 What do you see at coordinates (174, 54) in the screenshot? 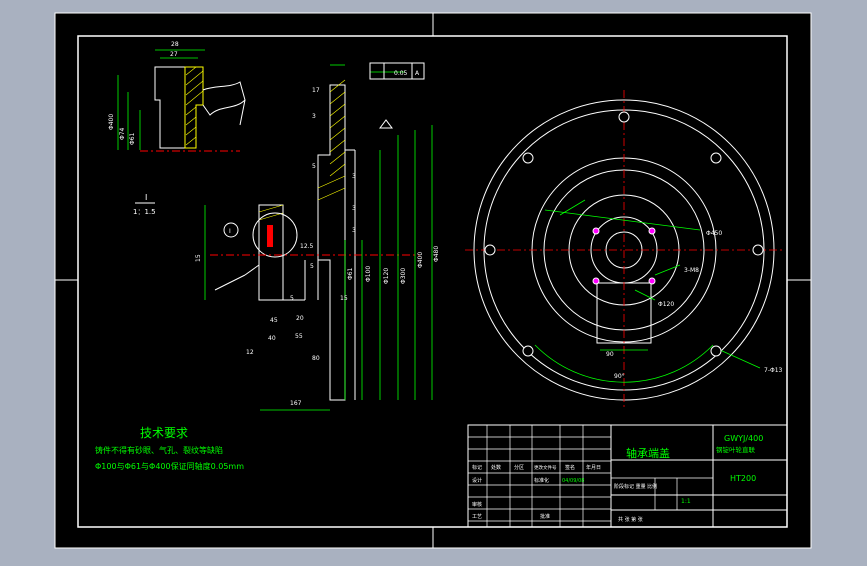
I see `detail-dim-27: 27` at bounding box center [174, 54].